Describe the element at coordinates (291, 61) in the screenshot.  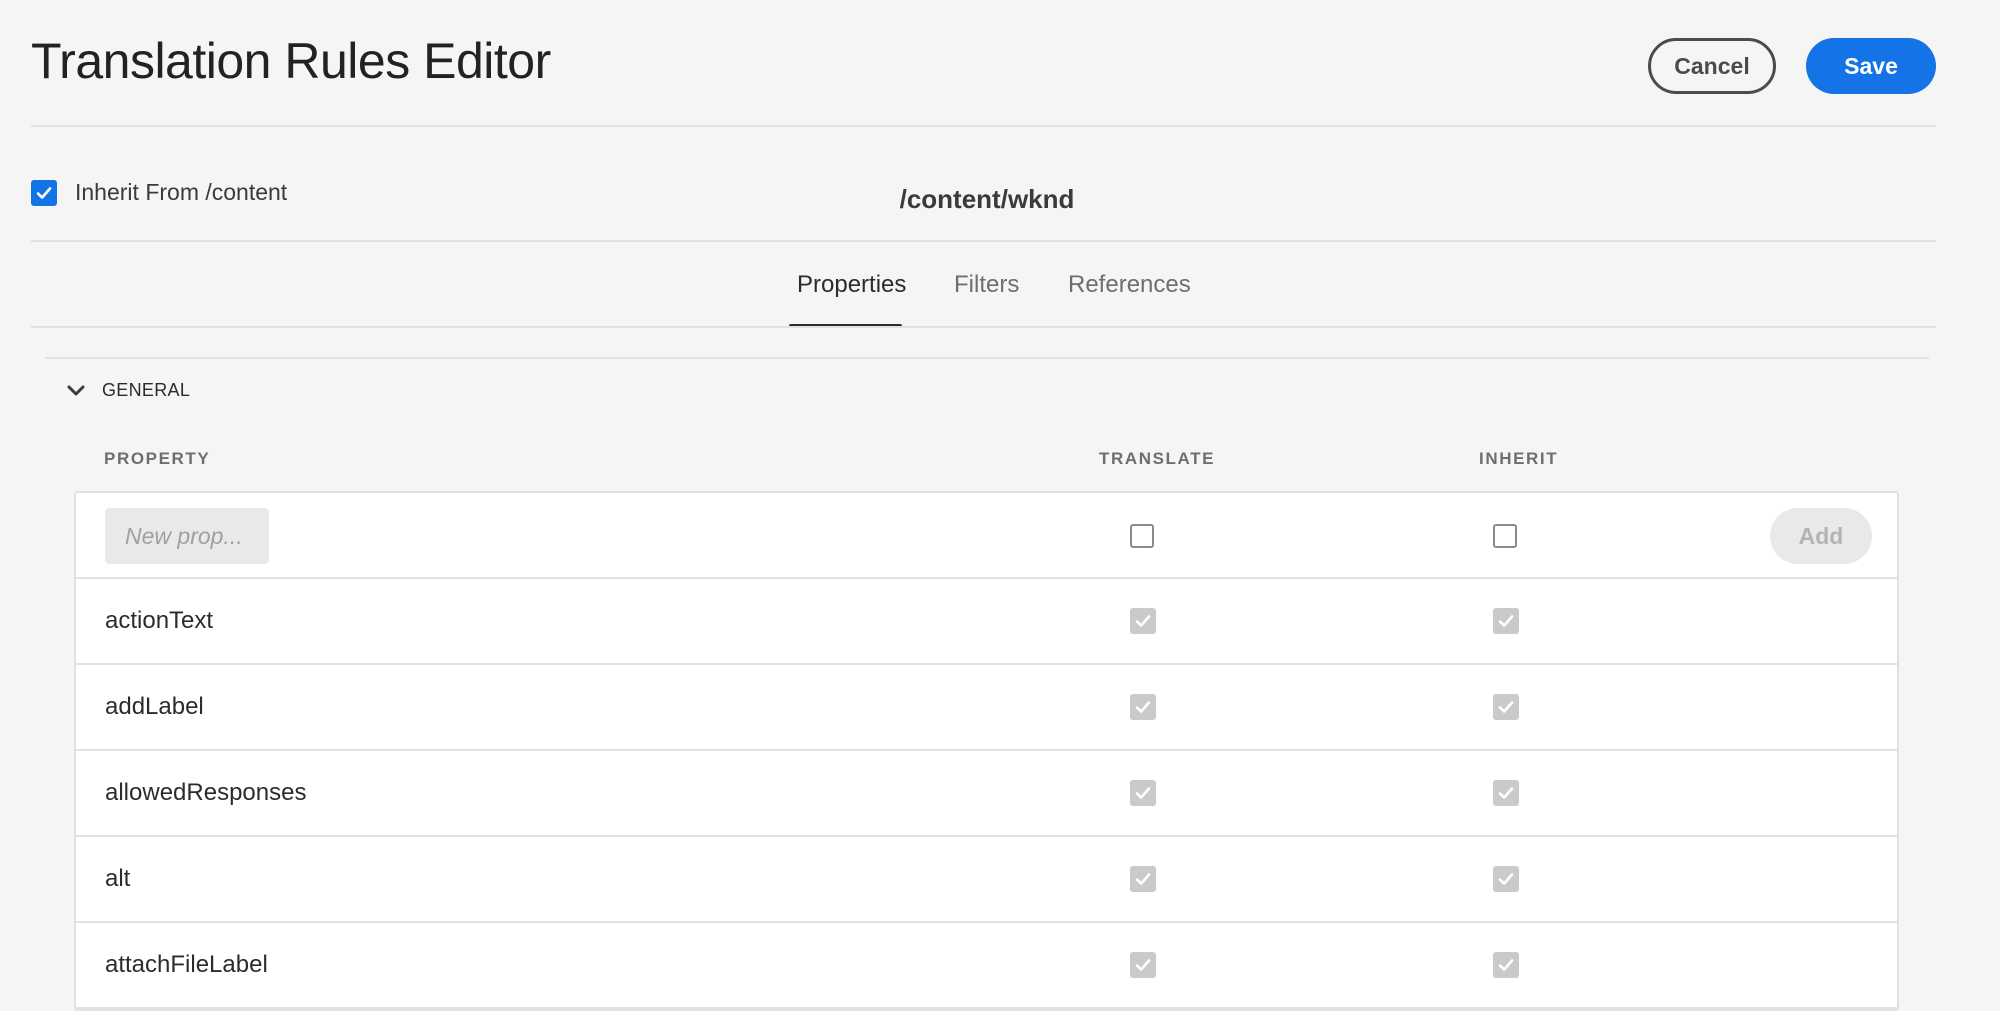
I see `page-title: Translation Rules Editor` at that location.